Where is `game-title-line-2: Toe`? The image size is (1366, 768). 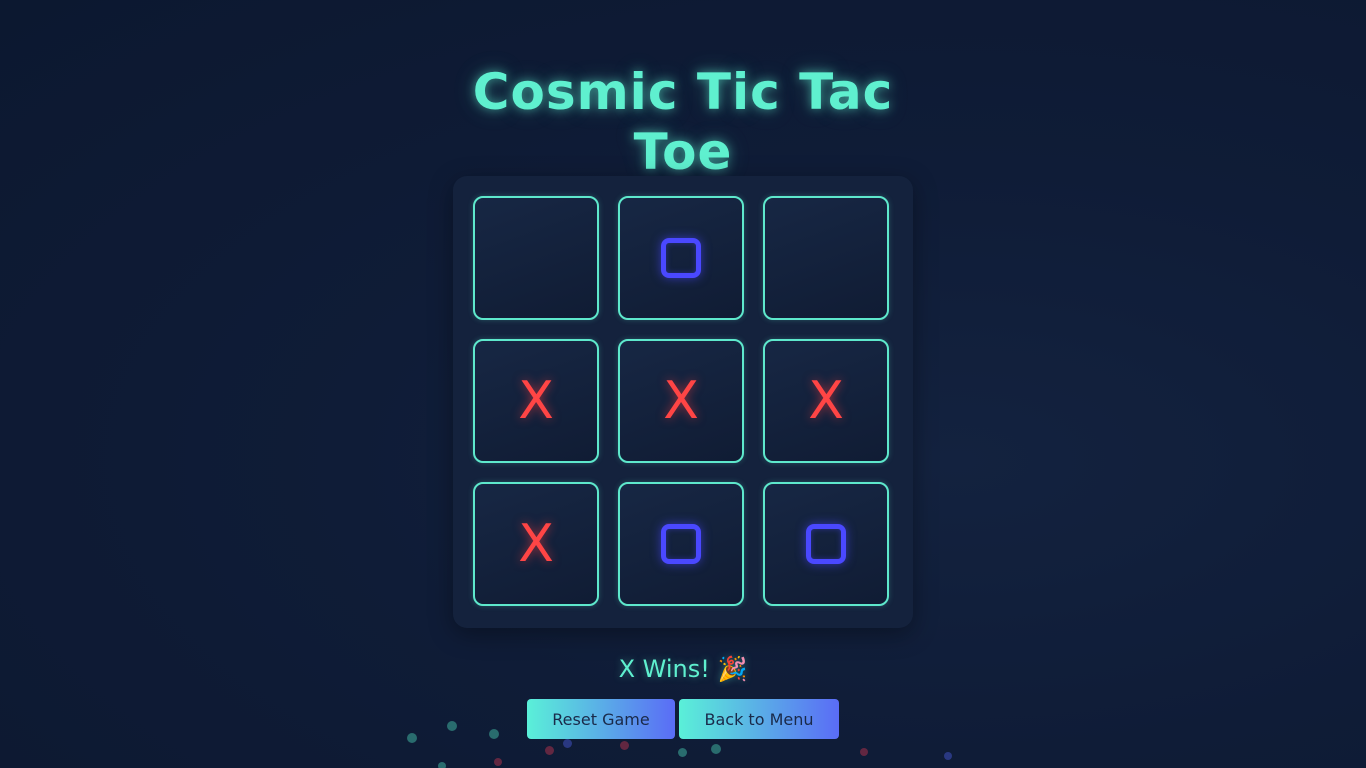
game-title-line-2: Toe is located at coordinates (683, 151).